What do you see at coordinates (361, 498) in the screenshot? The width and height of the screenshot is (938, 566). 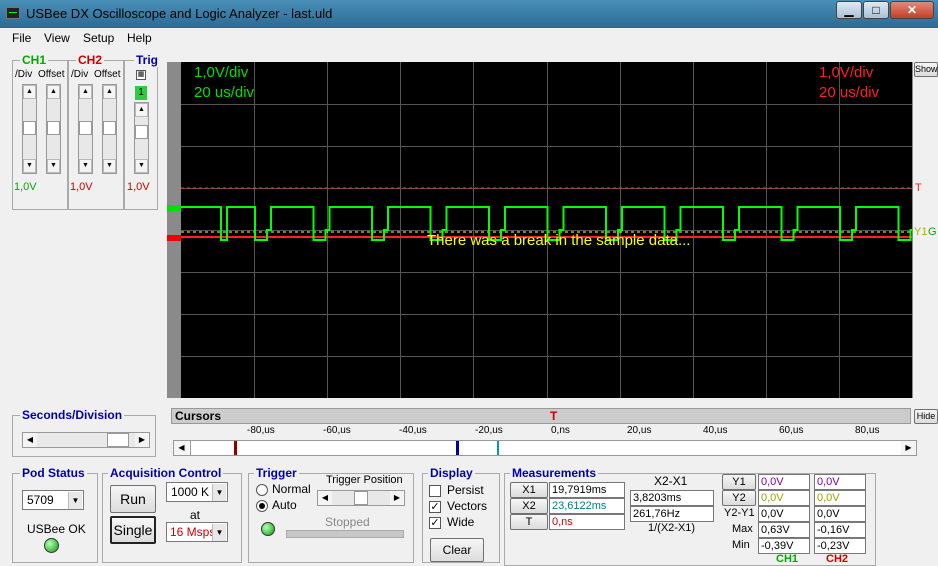 I see `trigger-position-scrollbar: ◀ ▶` at bounding box center [361, 498].